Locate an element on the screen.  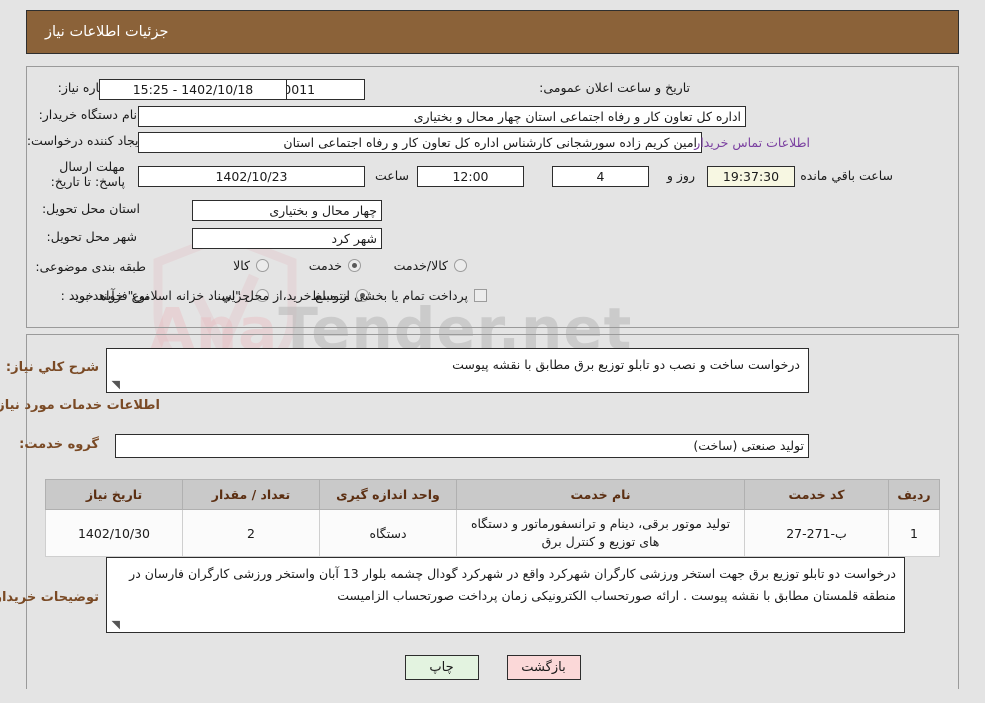
public-announce-label-wrap: تاریخ و ساعت اعلان عمومی: is located at coordinates (614, 87).